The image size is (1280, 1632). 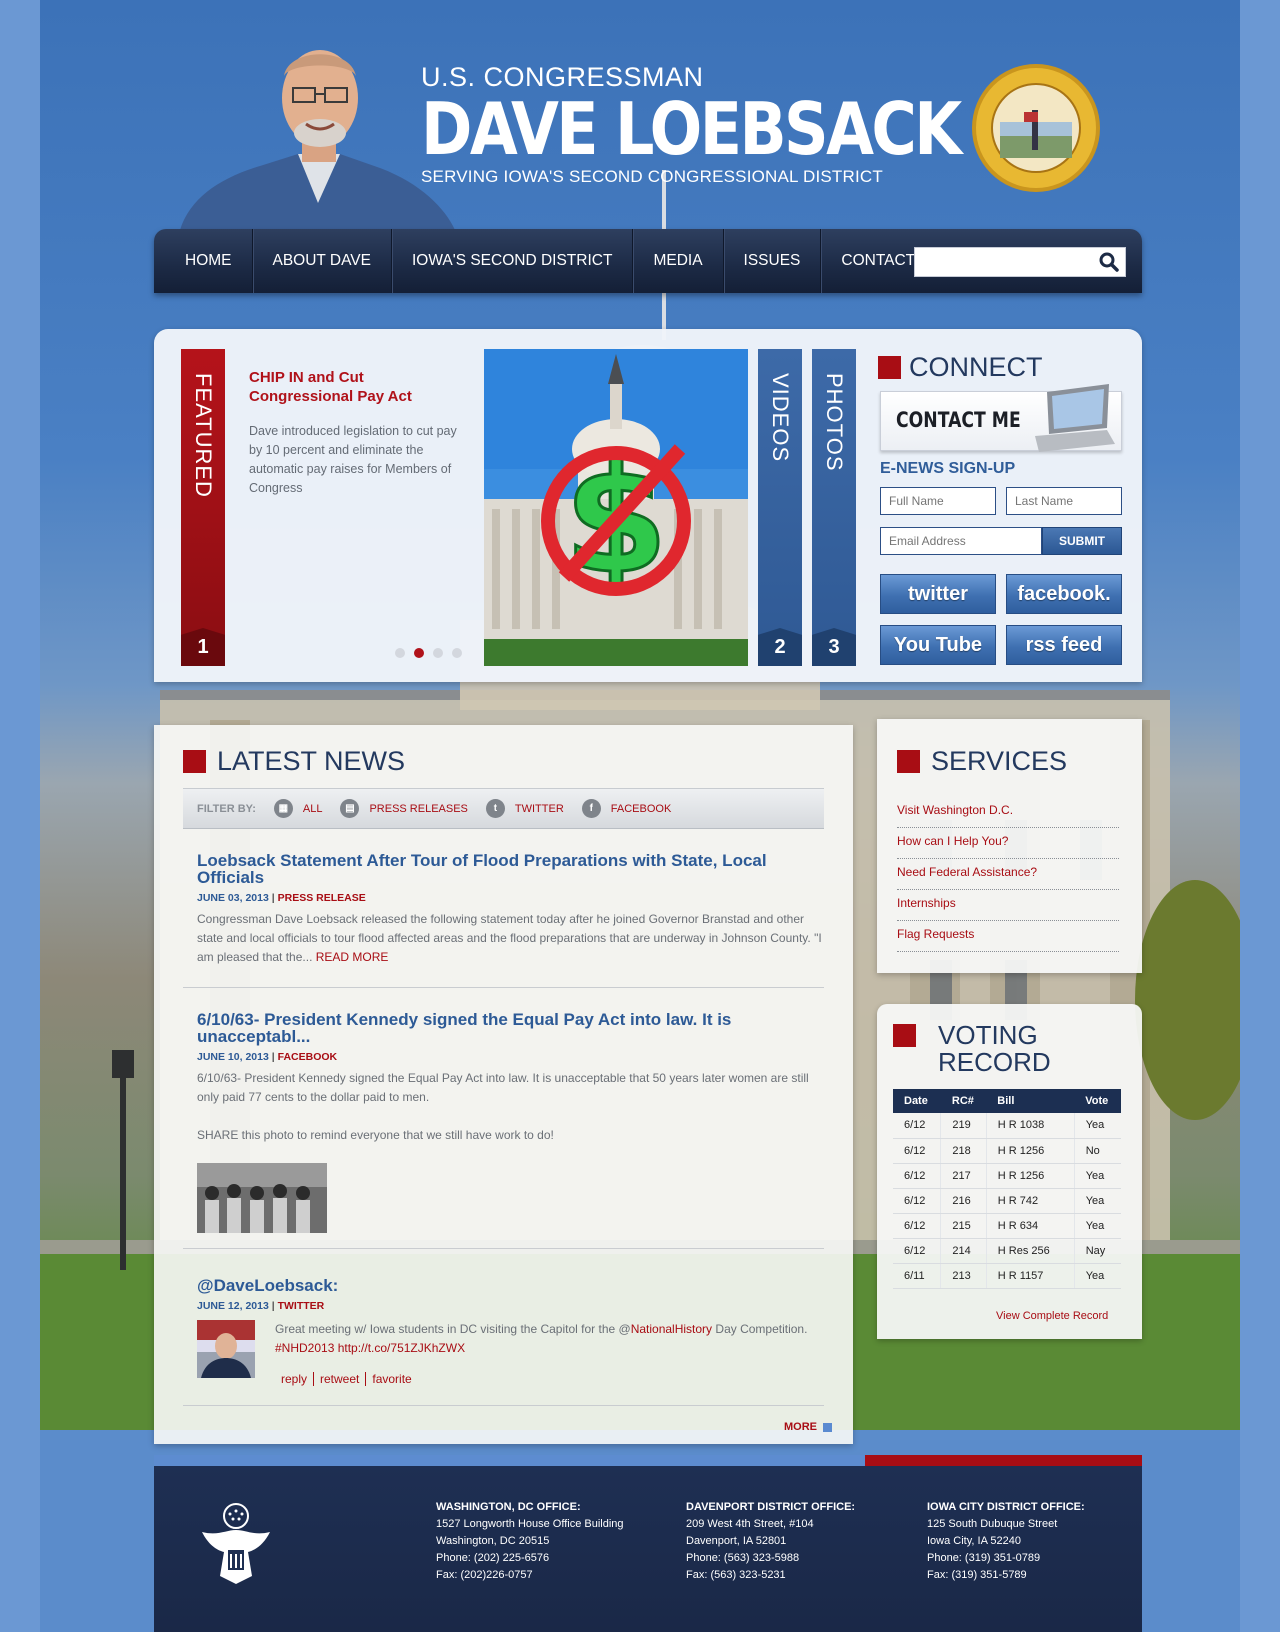 I want to click on tweet-links: #NHD2013 http://t.co/751ZJKhZWX, so click(x=370, y=1348).